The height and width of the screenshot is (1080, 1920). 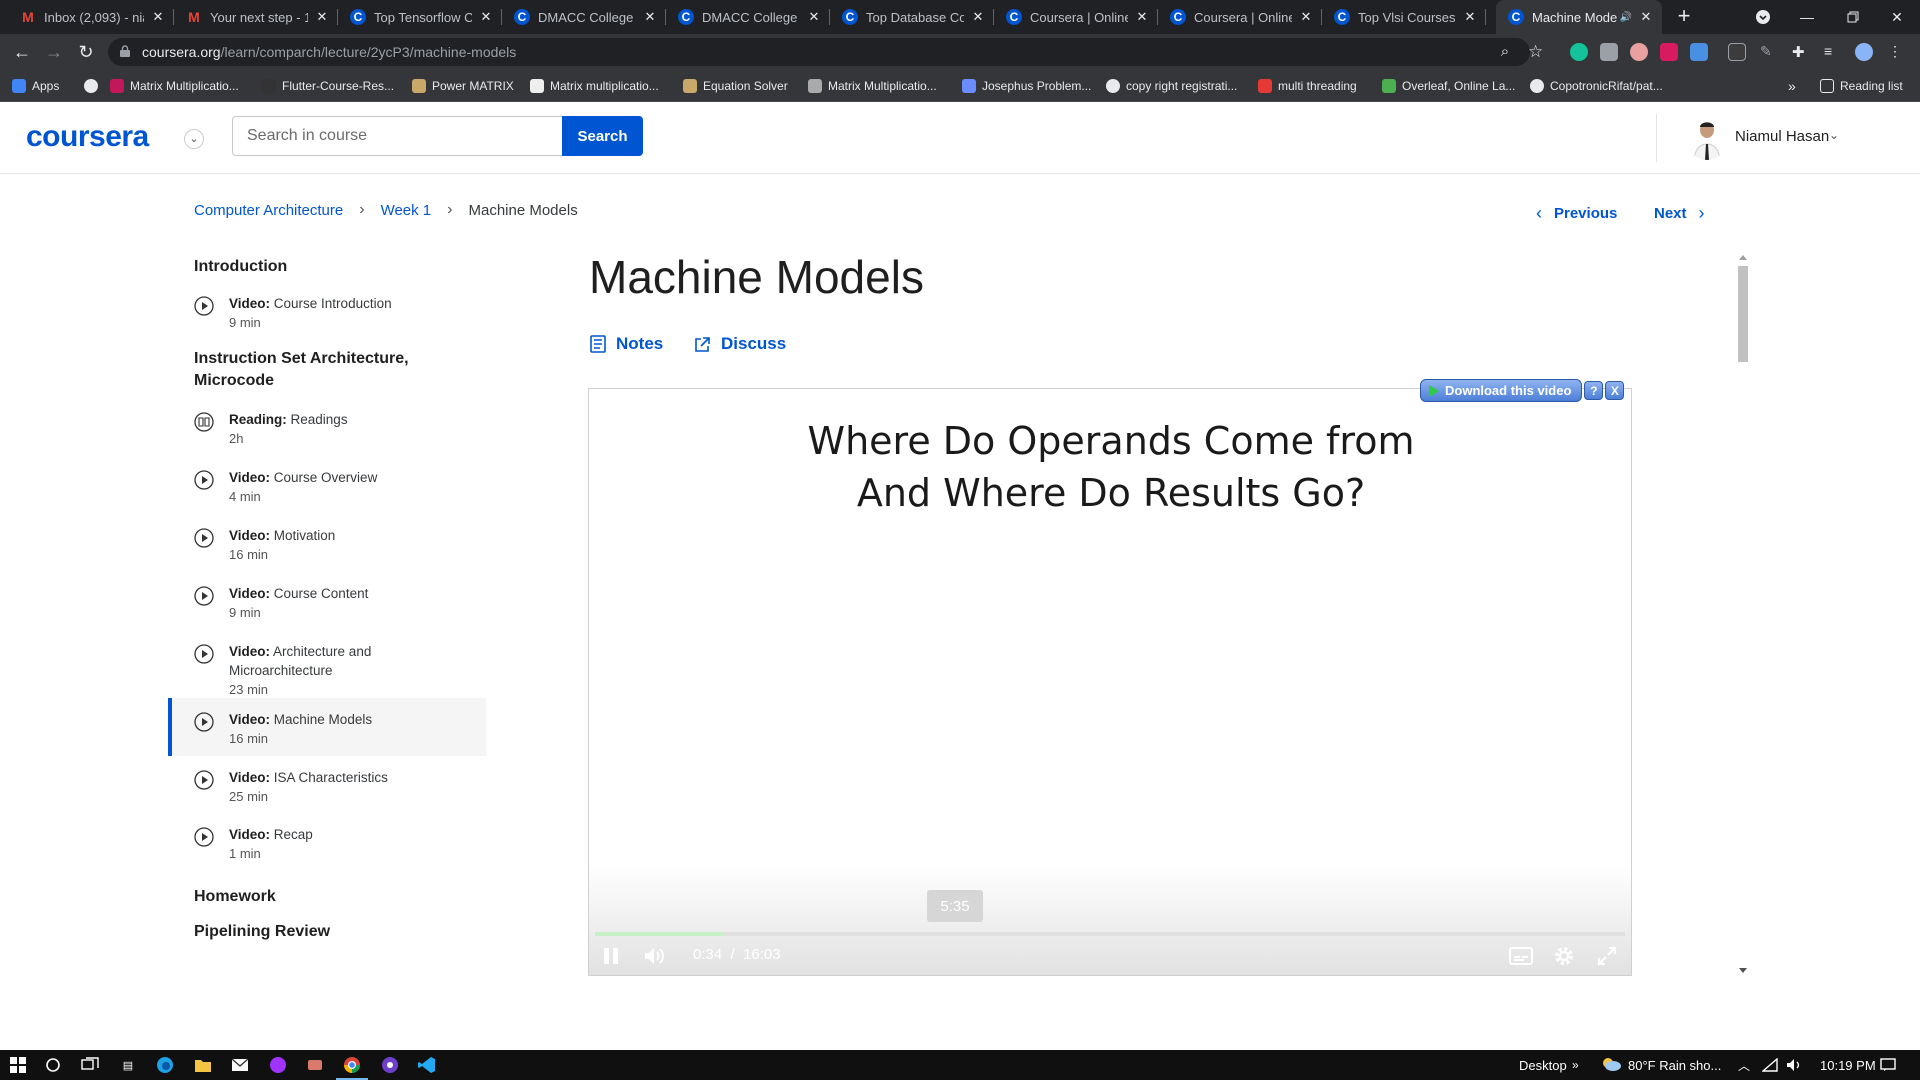 What do you see at coordinates (1521, 956) in the screenshot?
I see `captions-button` at bounding box center [1521, 956].